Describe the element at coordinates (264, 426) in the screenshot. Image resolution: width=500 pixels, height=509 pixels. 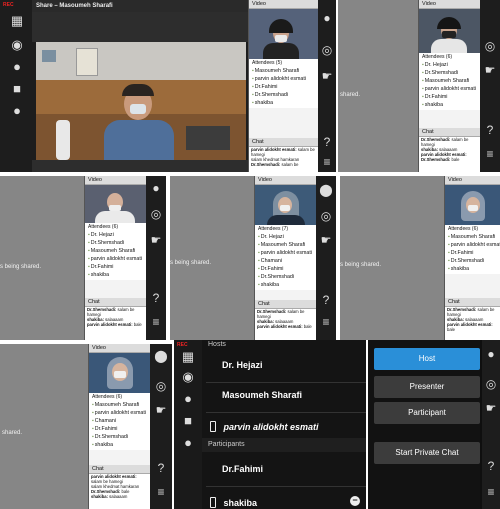
I see `presenter-row: parvin alidokht esmati` at that location.